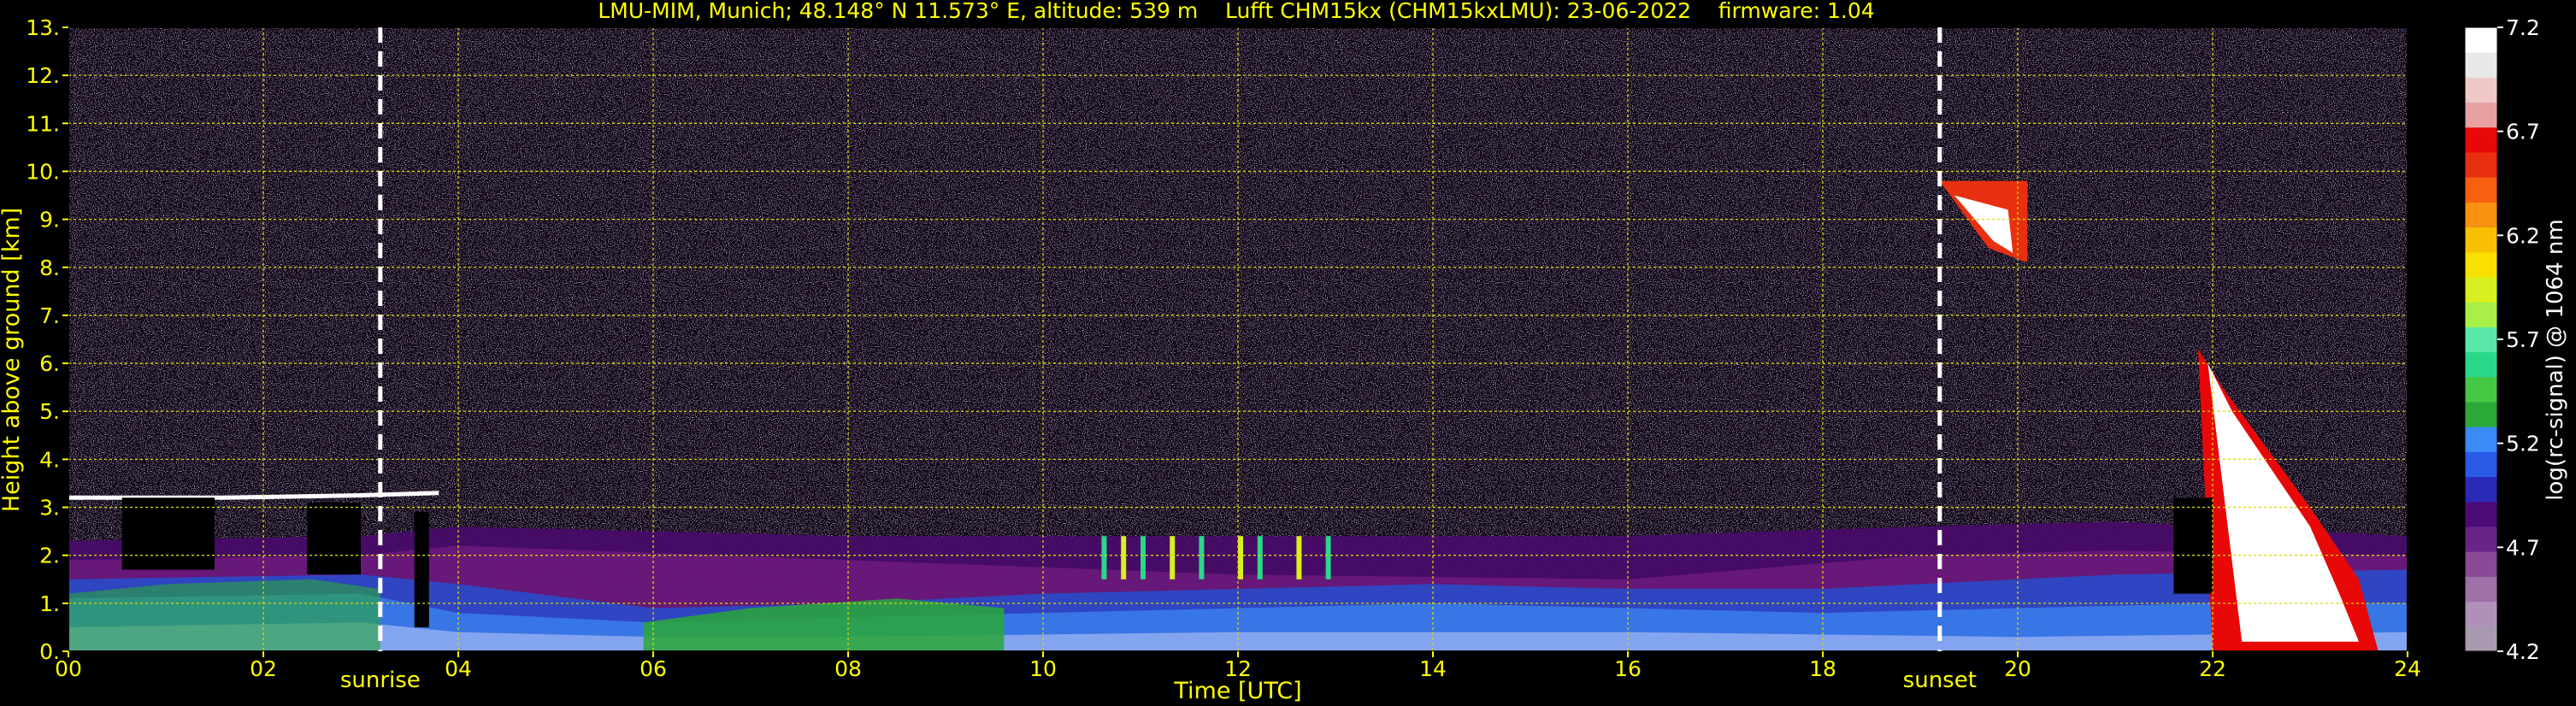  I want to click on y-tick-label-8: 8., so click(49, 268).